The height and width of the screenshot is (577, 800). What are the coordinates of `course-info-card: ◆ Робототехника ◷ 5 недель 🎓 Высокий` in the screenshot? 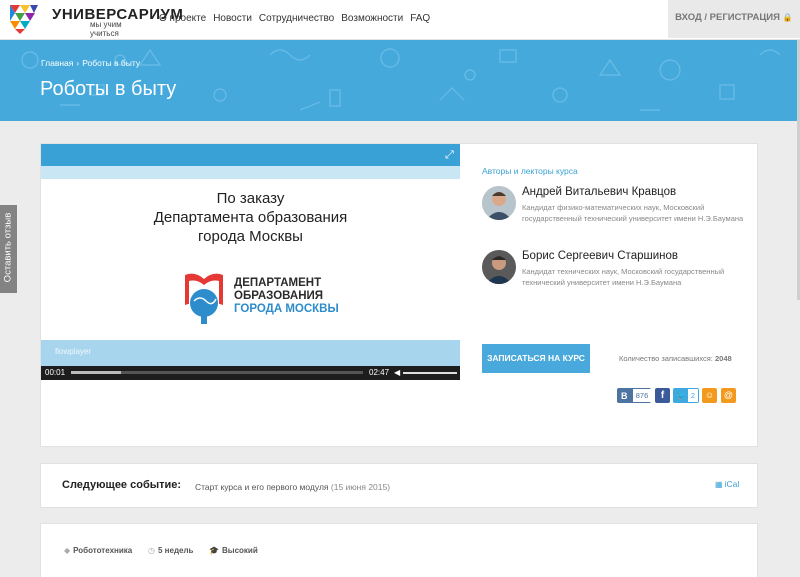 It's located at (399, 550).